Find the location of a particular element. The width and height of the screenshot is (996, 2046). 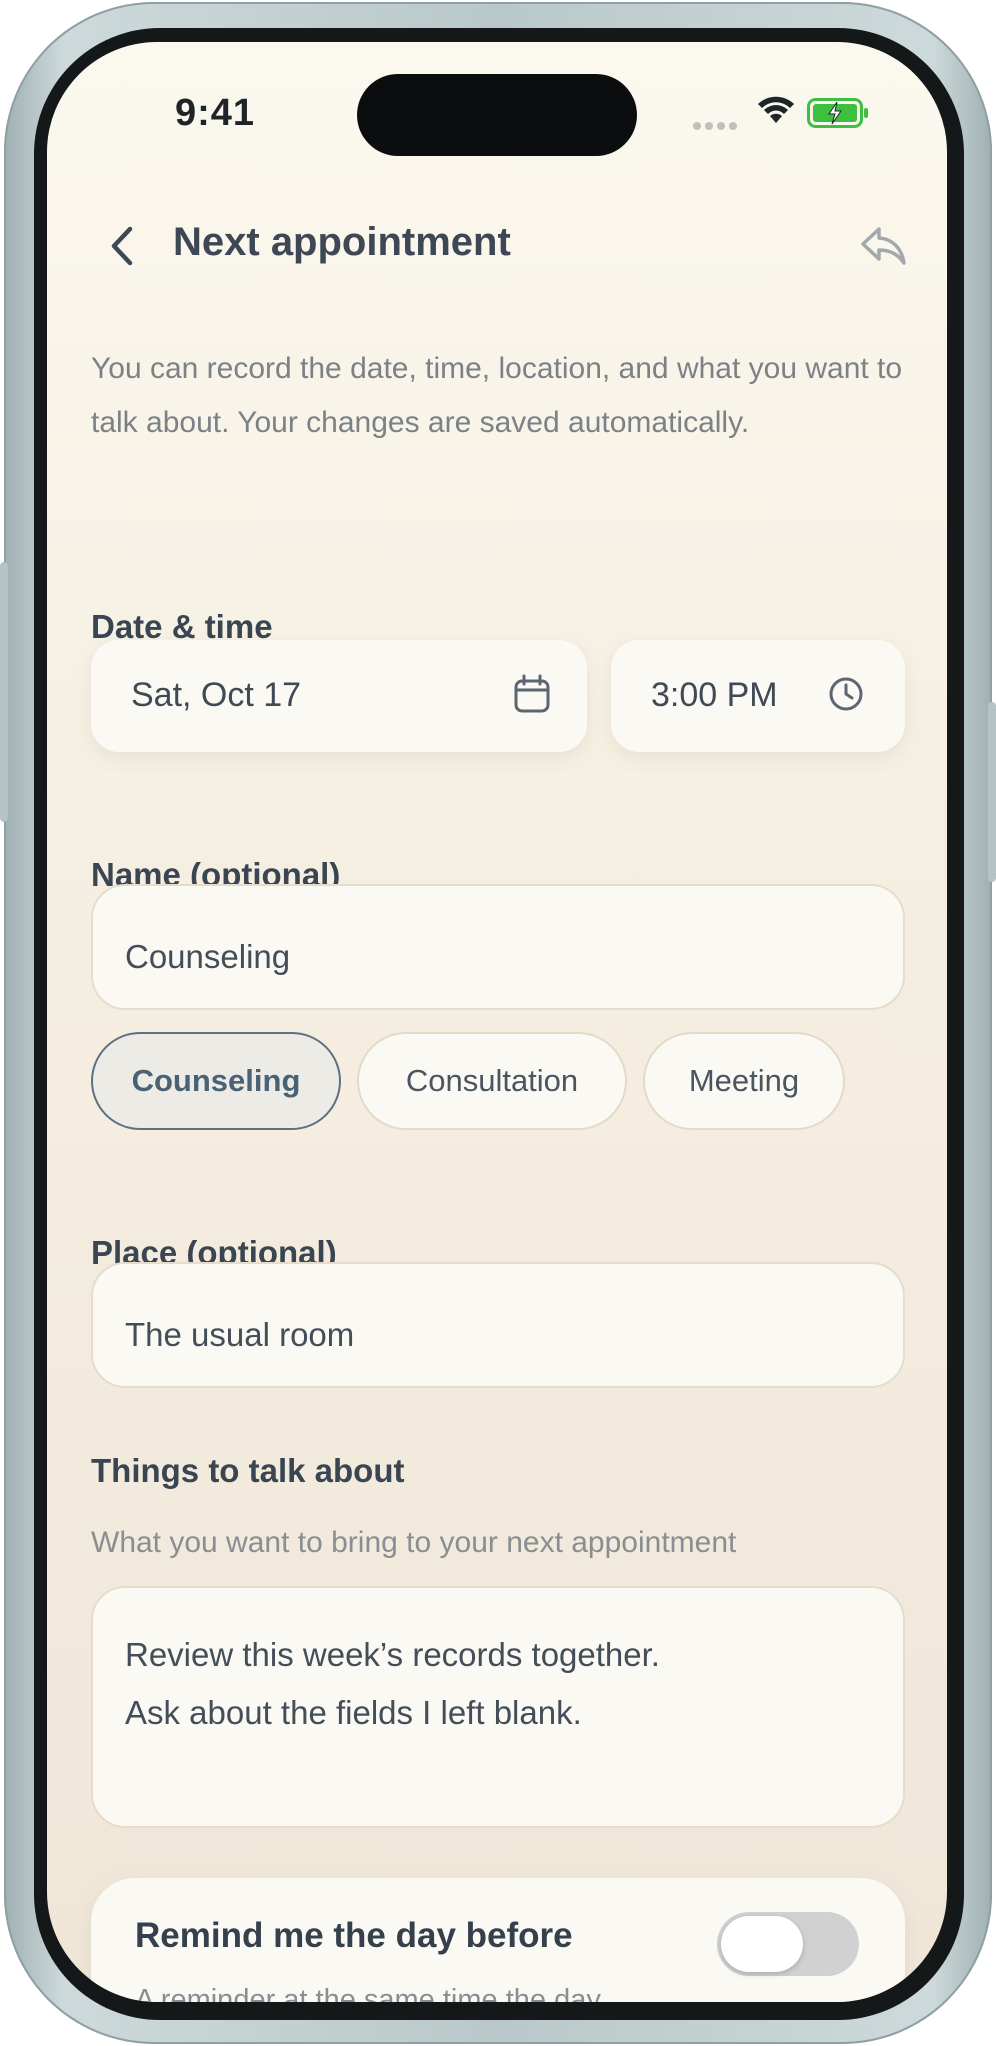

chip-meeting: Meeting is located at coordinates (744, 1081).